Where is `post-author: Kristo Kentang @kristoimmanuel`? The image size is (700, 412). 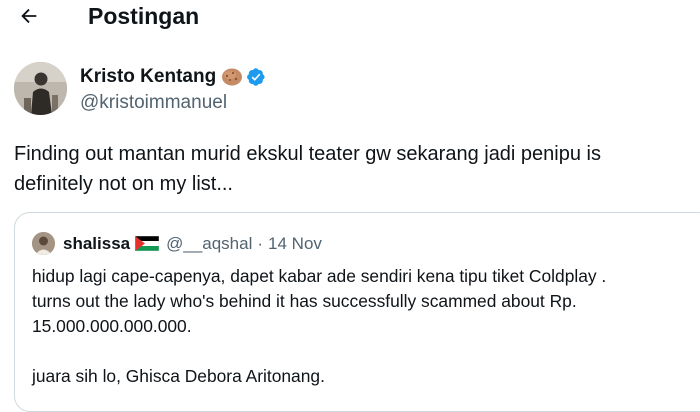 post-author: Kristo Kentang @kristoimmanuel is located at coordinates (354, 90).